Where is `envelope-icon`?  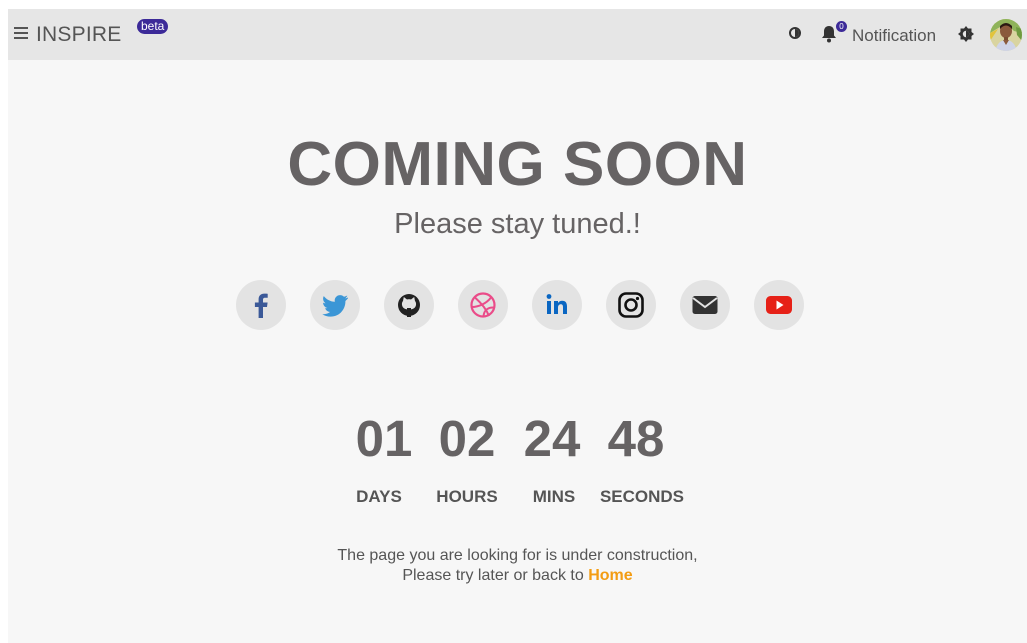 envelope-icon is located at coordinates (705, 305).